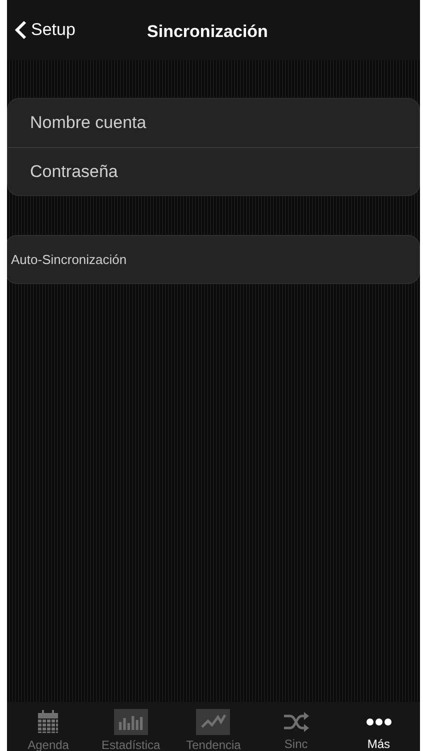 This screenshot has height=751, width=423. I want to click on back-button: Setup, so click(41, 30).